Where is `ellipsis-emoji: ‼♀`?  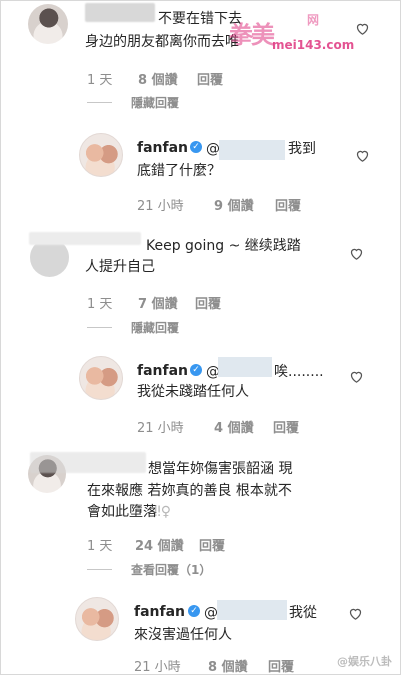
ellipsis-emoji: ‼♀ is located at coordinates (163, 512).